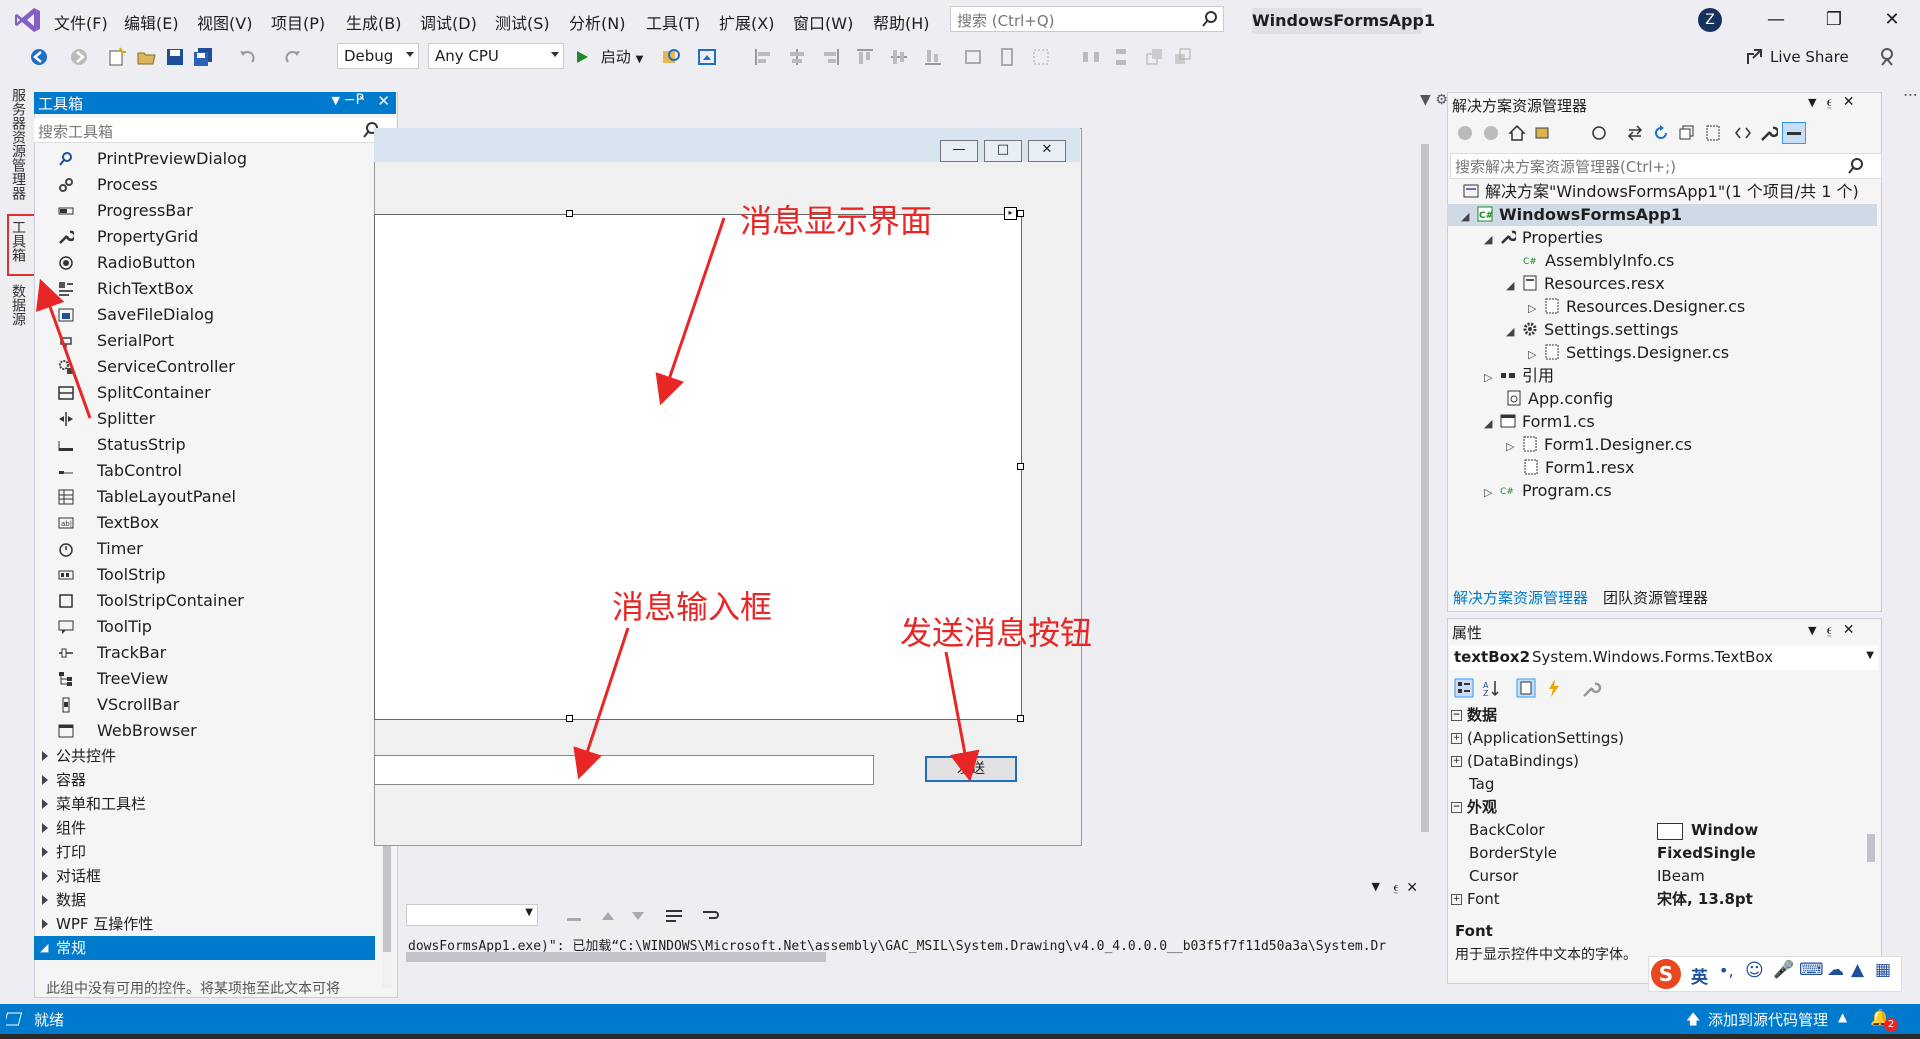 This screenshot has height=1039, width=1920. I want to click on grid-menu-icon: ▦, so click(1883, 970).